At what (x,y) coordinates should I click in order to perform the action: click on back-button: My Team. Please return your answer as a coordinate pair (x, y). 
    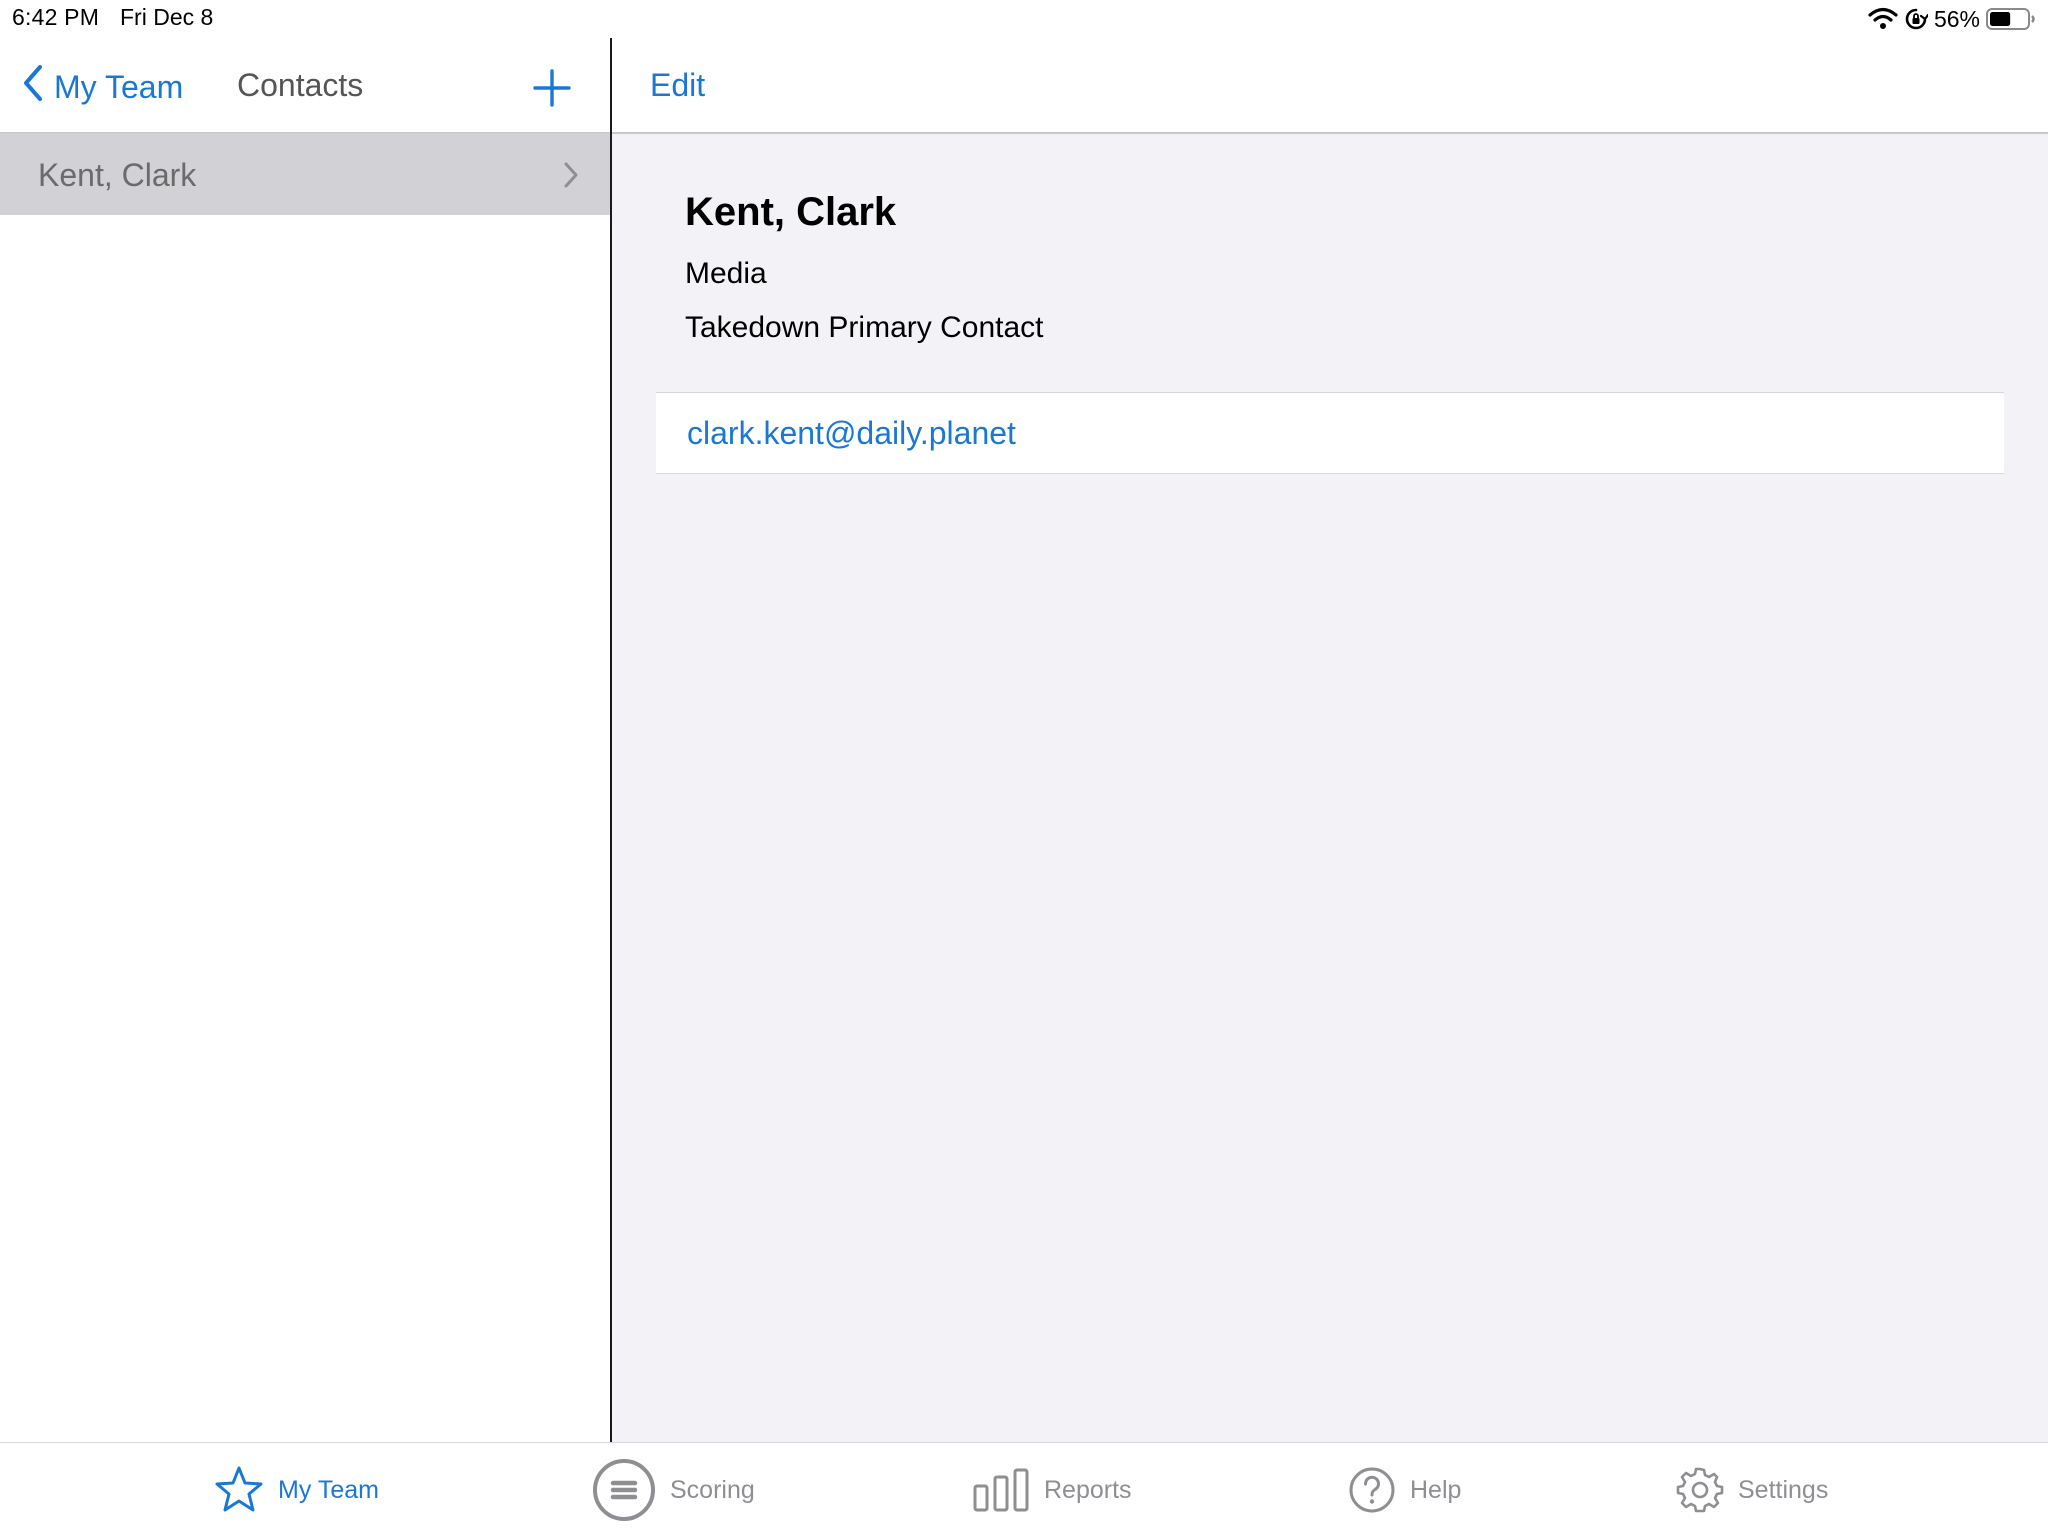
    Looking at the image, I should click on (102, 87).